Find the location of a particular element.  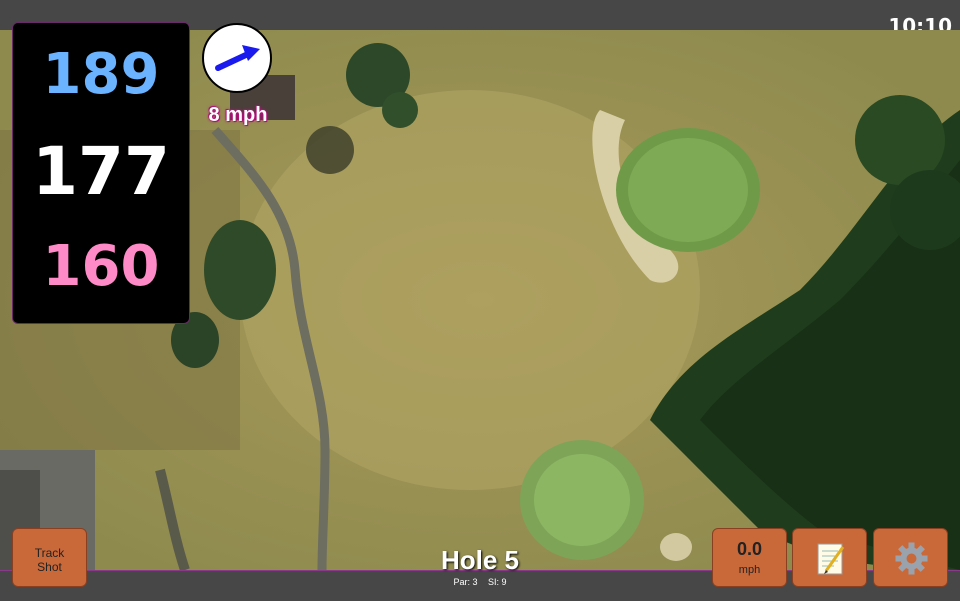

distance-panel: 189 177 160 is located at coordinates (101, 173).